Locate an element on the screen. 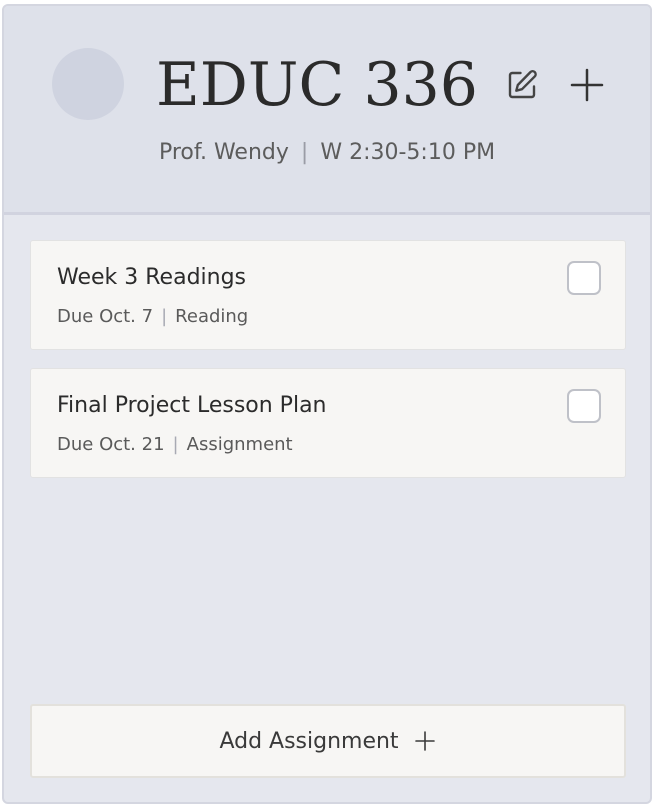 The height and width of the screenshot is (808, 656). assignment-title: Final Project Lesson Plan is located at coordinates (192, 405).